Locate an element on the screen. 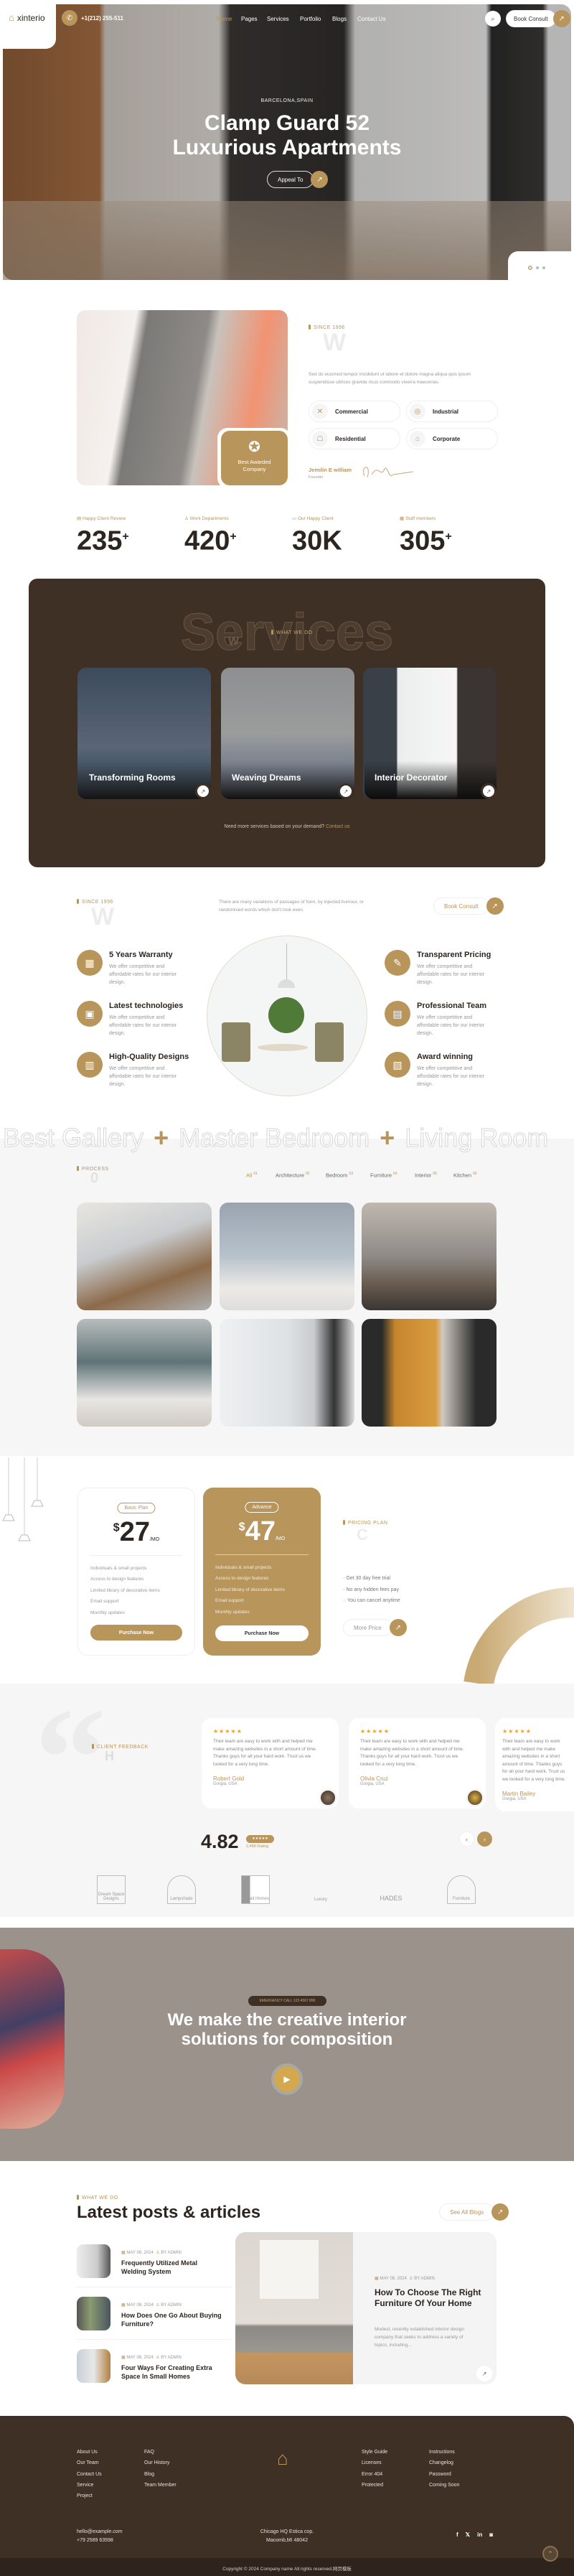 The image size is (574, 2576). address-line: Chicago HQ Estica cop. is located at coordinates (287, 2531).